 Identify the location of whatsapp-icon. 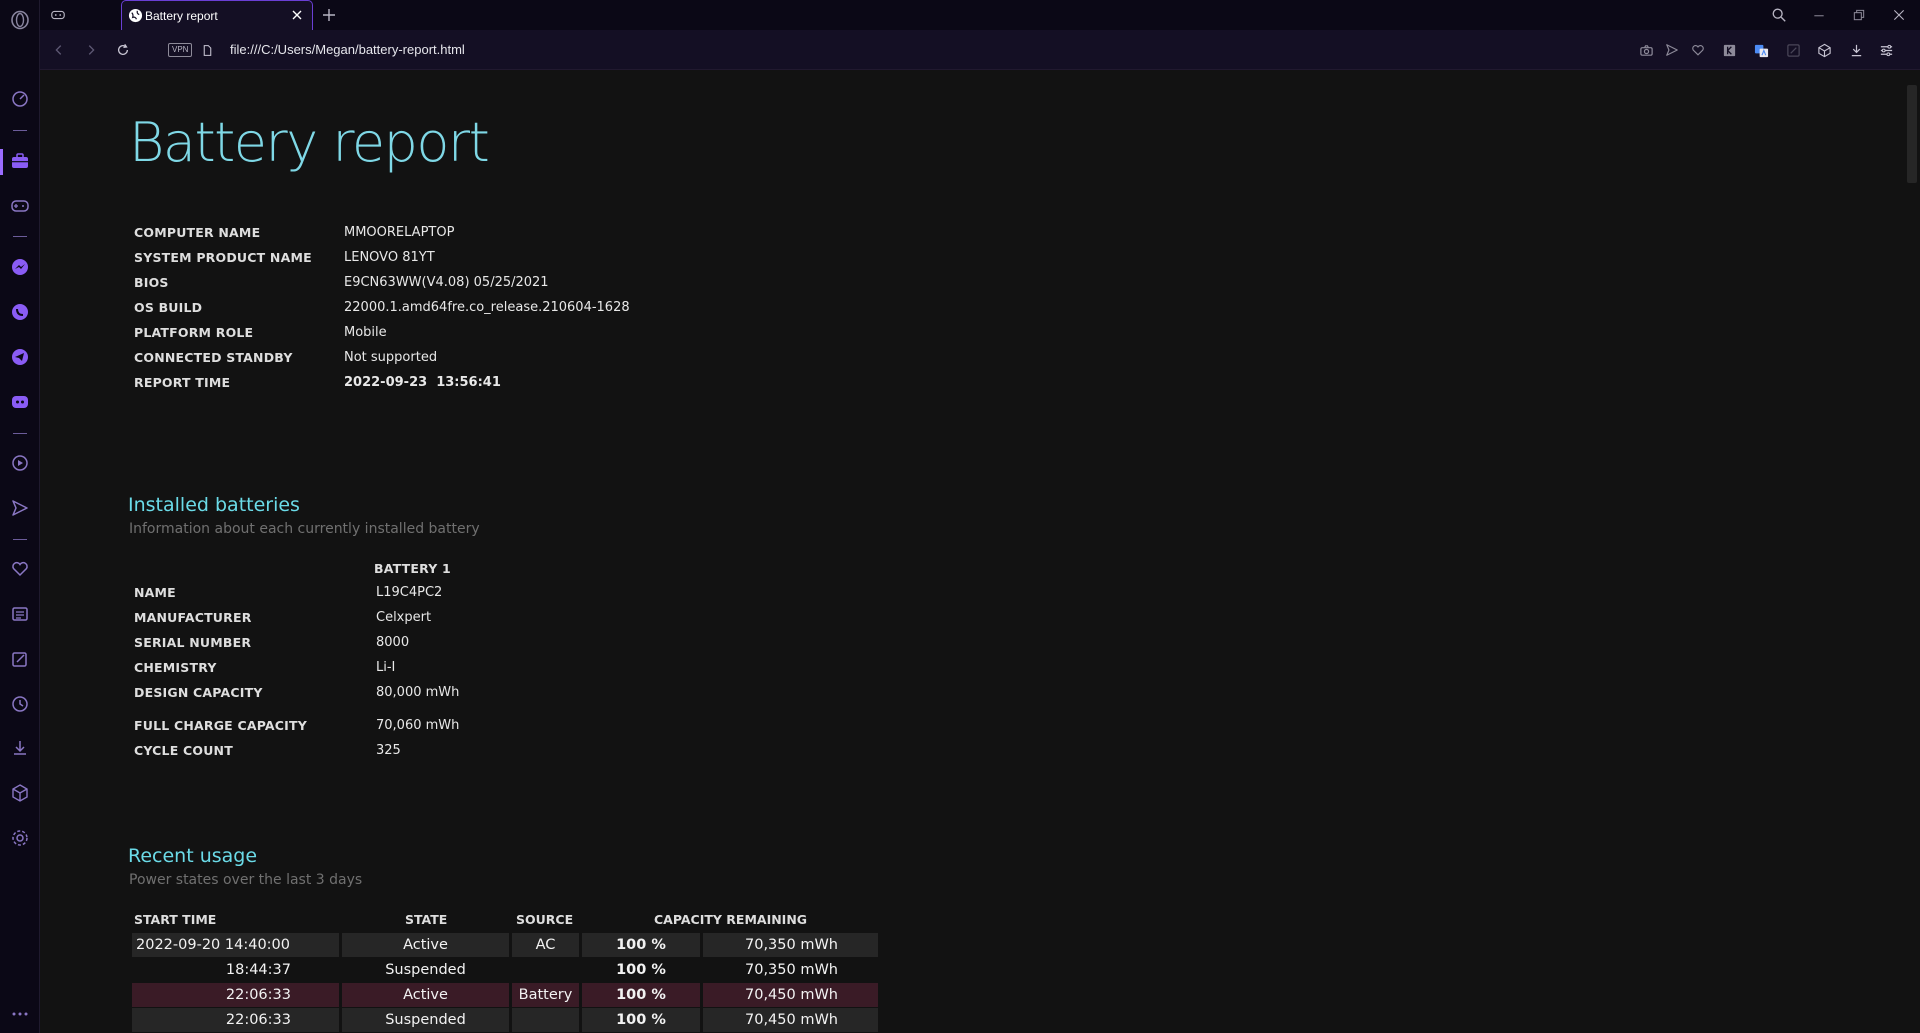
(20, 312).